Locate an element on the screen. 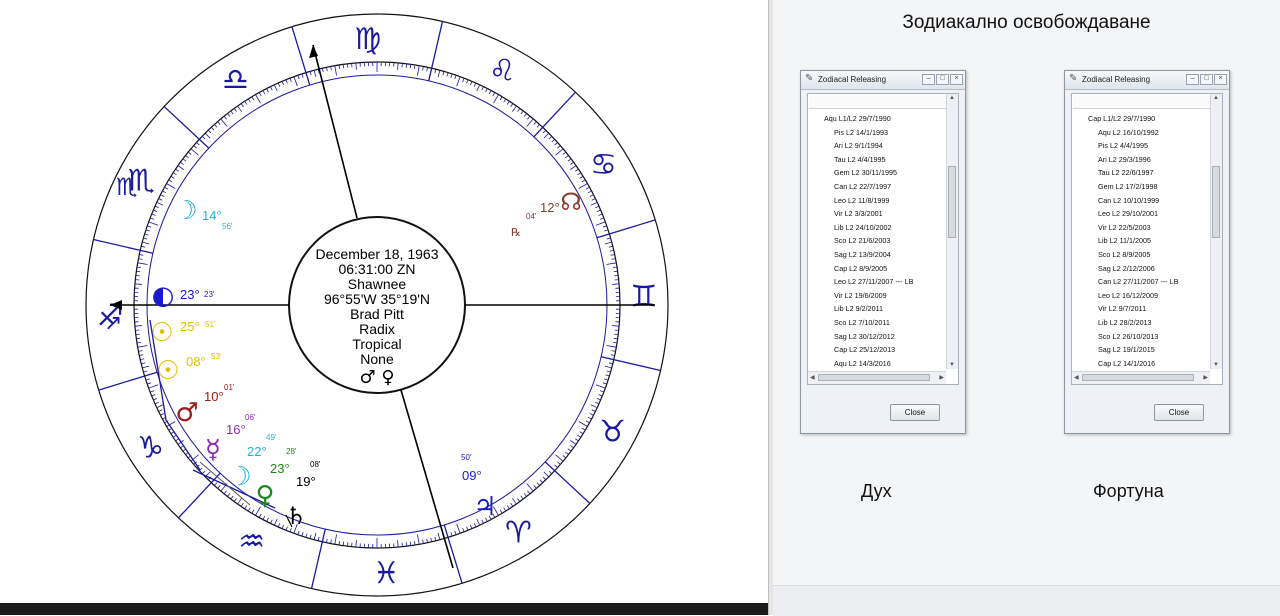 This screenshot has height=616, width=1280. list-item: Sag L2 2/12/2006 is located at coordinates (1141, 269).